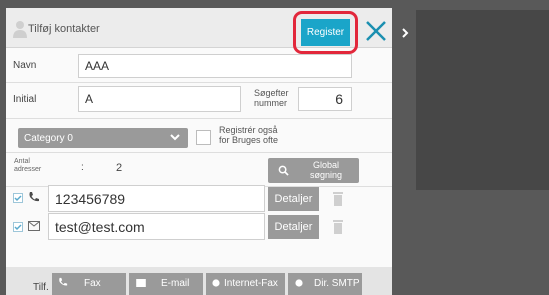 This screenshot has width=549, height=295. Describe the element at coordinates (25, 65) in the screenshot. I see `name-label: Navn` at that location.